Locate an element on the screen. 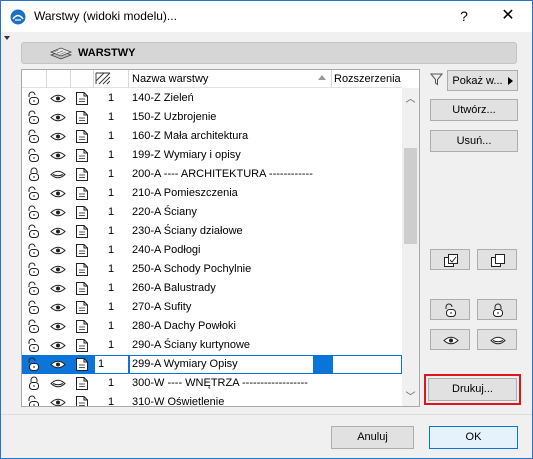 Image resolution: width=533 pixels, height=459 pixels. help-button: ? is located at coordinates (464, 16).